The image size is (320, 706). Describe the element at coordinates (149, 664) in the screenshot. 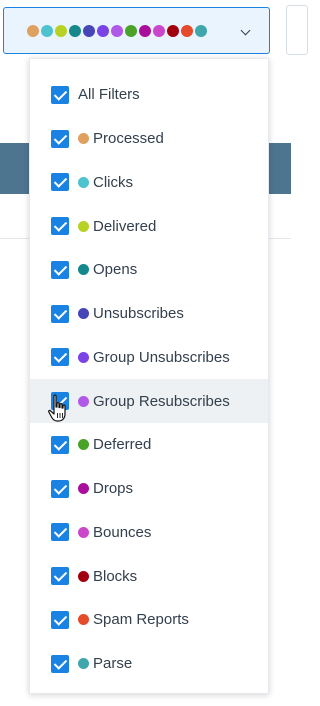

I see `filter-option-parse: Parse` at that location.